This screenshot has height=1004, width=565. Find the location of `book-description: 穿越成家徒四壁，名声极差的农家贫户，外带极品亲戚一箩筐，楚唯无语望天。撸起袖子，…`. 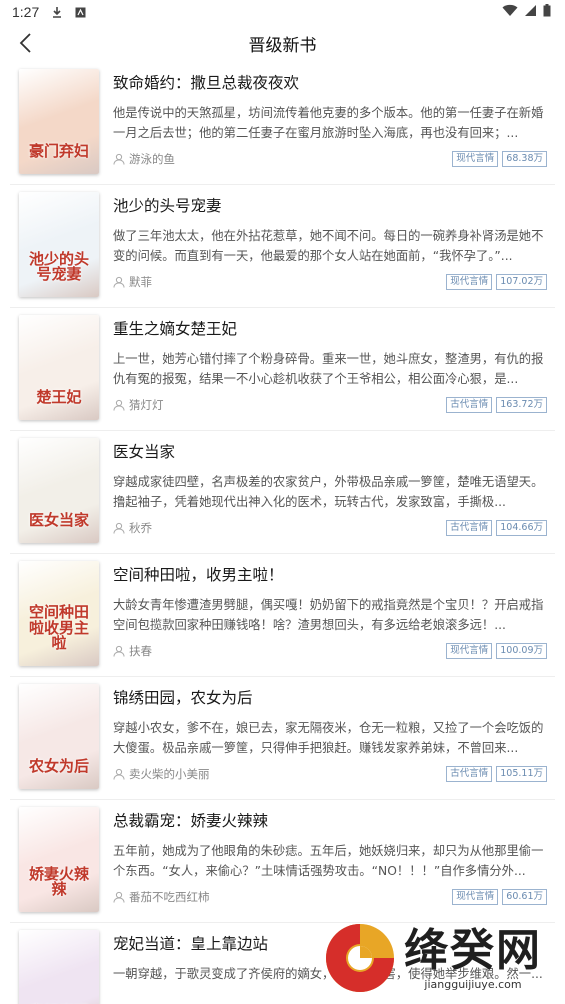

book-description: 穿越成家徒四壁，名声极差的农家贫户，外带极品亲戚一箩筐，楚唯无语望天。撸起袖子，… is located at coordinates (328, 492).